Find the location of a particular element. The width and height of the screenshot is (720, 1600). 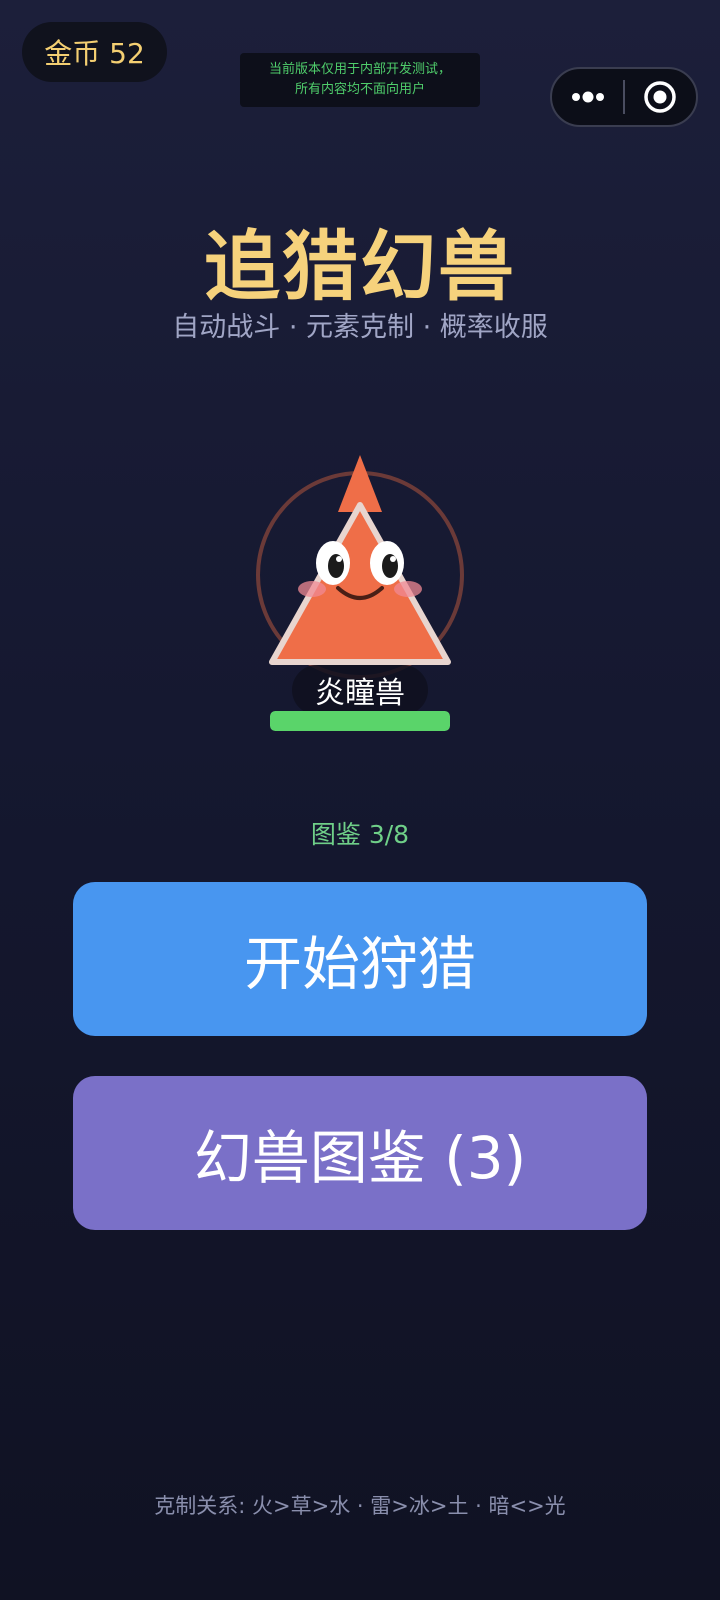

game-subtitle: 自动战斗 · 元素克制 · 概率收服 is located at coordinates (360, 327).